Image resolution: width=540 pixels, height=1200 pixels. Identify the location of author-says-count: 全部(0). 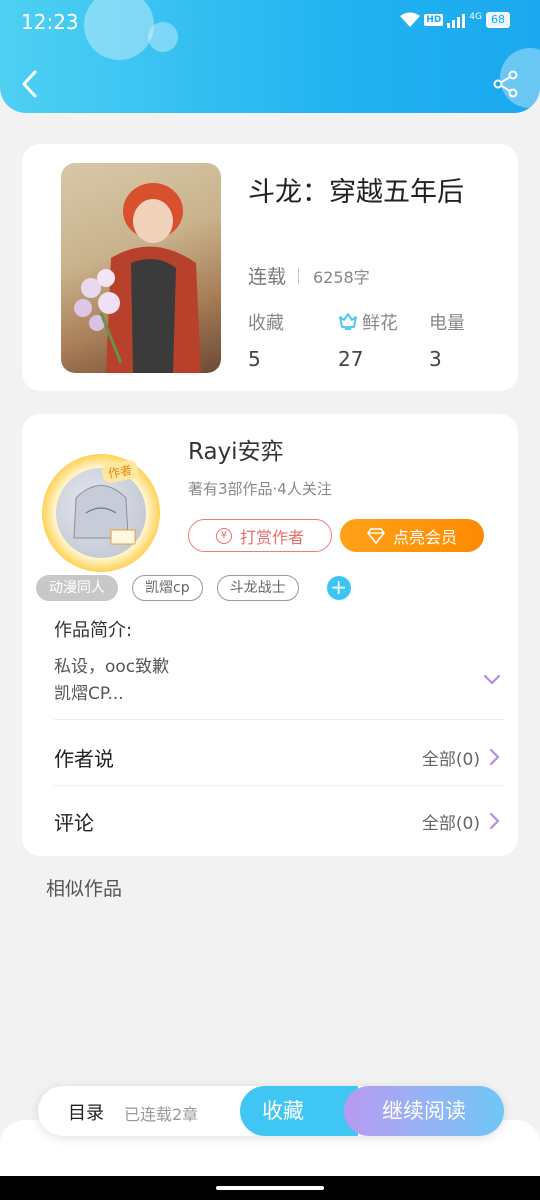
(450, 759).